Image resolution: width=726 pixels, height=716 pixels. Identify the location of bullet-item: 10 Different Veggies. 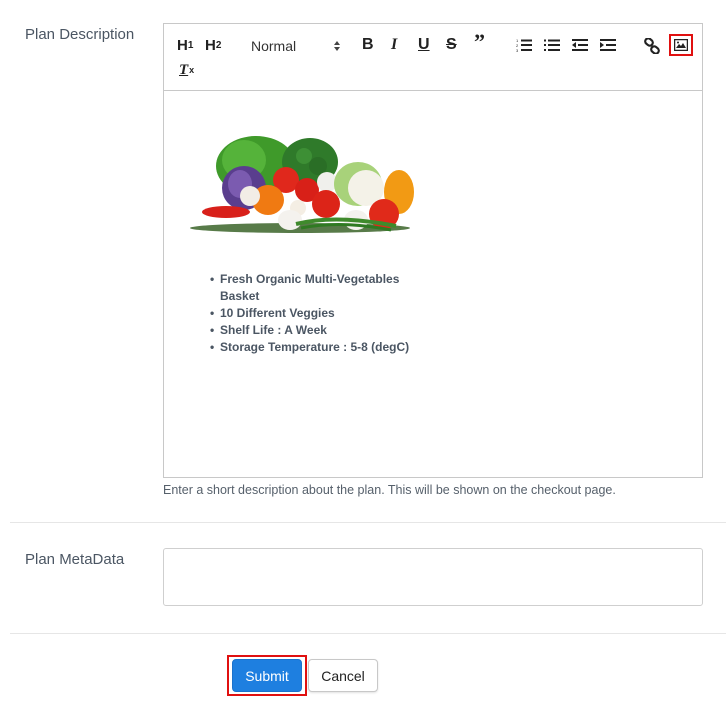
(310, 313).